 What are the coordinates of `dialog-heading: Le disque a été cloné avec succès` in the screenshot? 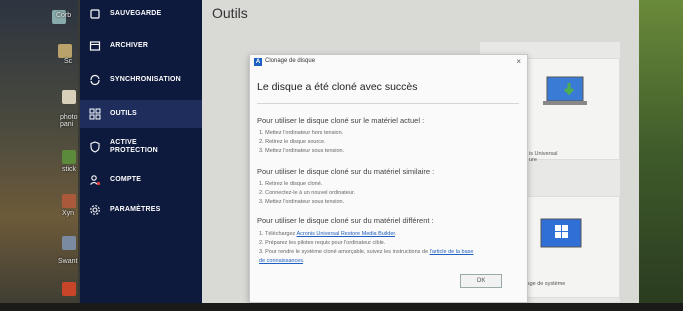 It's located at (337, 87).